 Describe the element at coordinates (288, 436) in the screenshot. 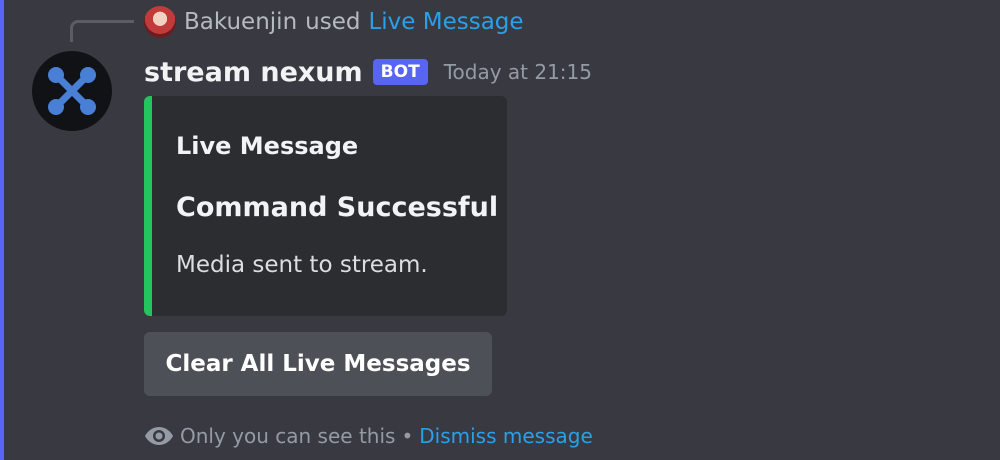

I see `ephemeral-text: Only you can see this` at that location.